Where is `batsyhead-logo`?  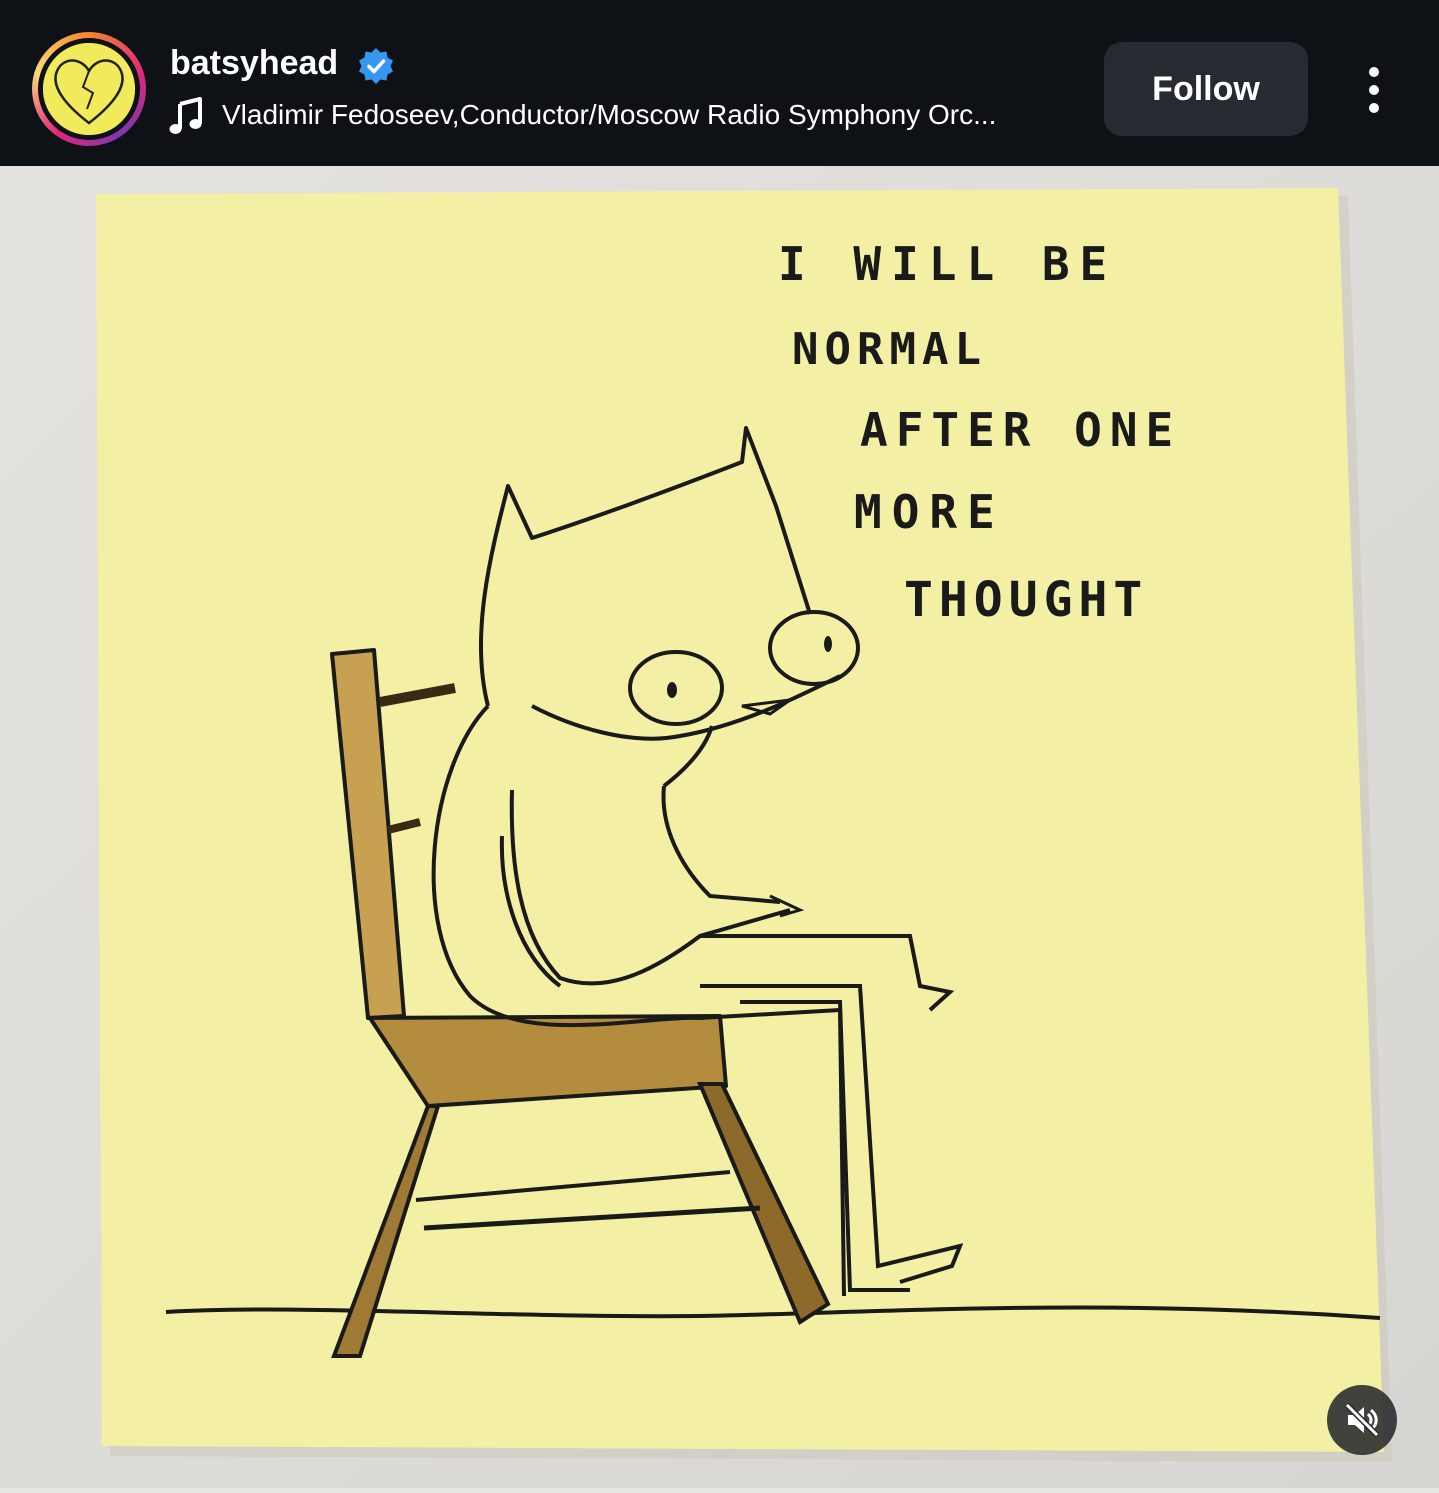 batsyhead-logo is located at coordinates (89, 89).